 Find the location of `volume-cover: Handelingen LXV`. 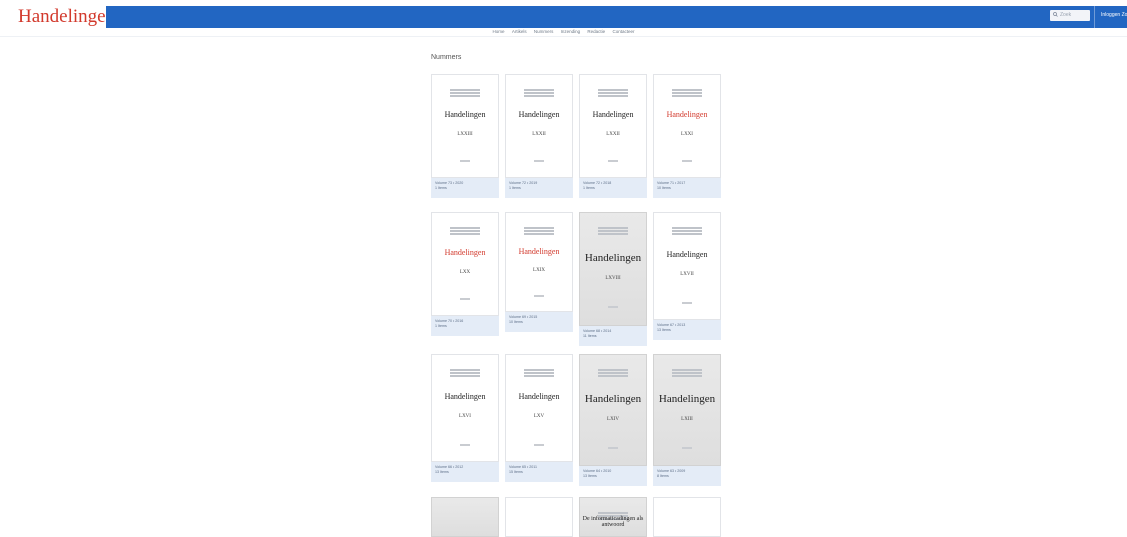

volume-cover: Handelingen LXV is located at coordinates (539, 408).